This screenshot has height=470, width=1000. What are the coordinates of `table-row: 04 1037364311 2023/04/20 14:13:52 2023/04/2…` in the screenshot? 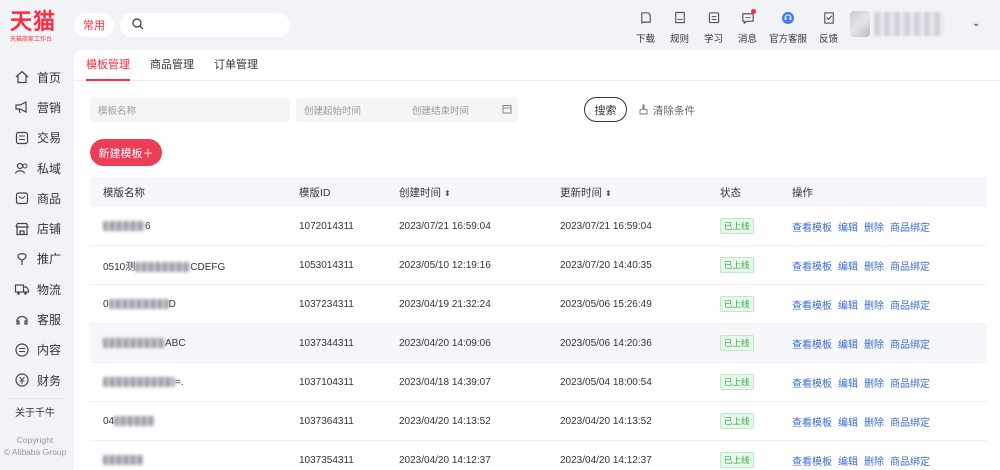 It's located at (538, 421).